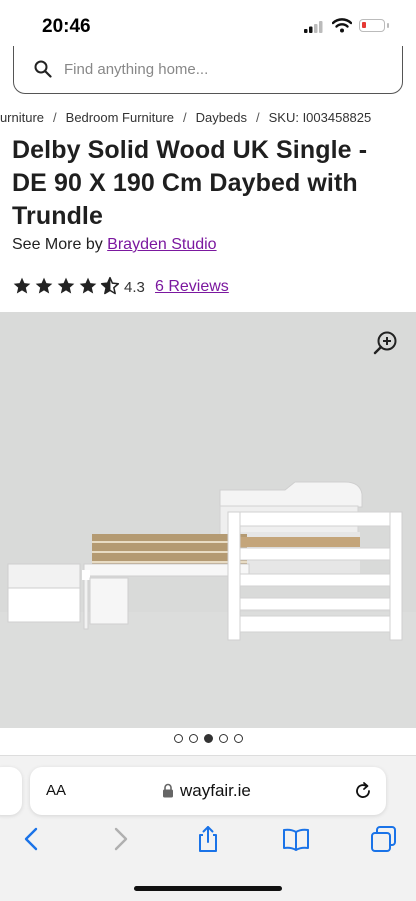  I want to click on forward-icon, so click(121, 839).